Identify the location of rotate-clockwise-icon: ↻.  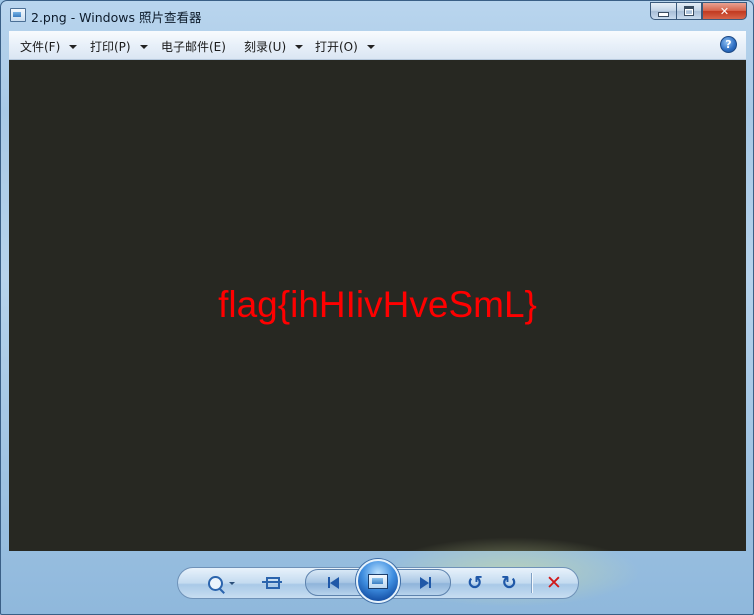
(509, 582).